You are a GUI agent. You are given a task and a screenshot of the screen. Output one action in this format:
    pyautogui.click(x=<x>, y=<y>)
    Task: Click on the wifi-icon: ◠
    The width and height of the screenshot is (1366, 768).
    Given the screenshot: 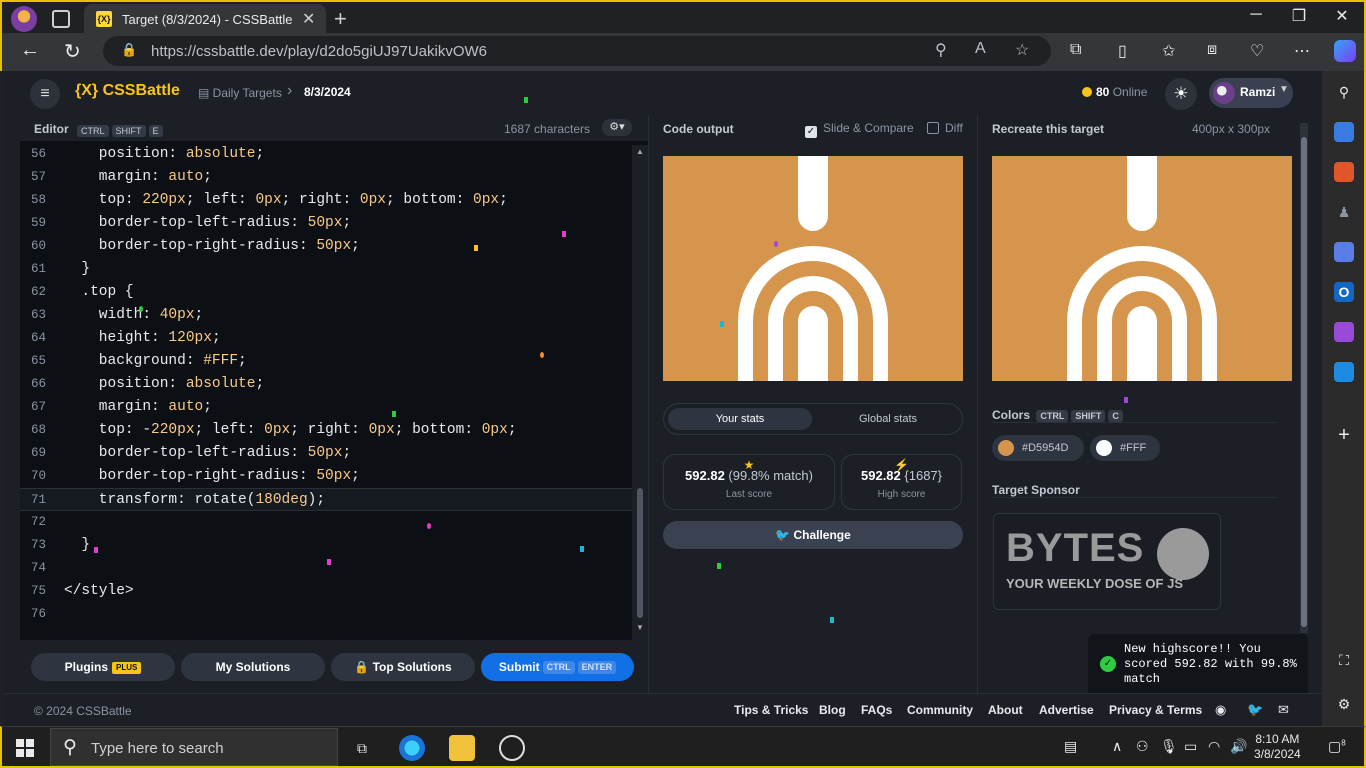 What is the action you would take?
    pyautogui.click(x=1214, y=746)
    